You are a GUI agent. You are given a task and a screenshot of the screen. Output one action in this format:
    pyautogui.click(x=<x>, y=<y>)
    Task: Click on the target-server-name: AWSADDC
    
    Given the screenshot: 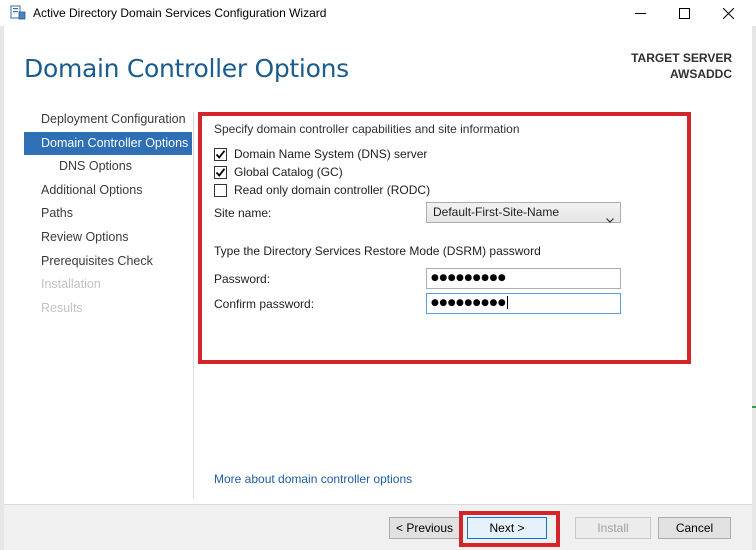 What is the action you would take?
    pyautogui.click(x=701, y=74)
    